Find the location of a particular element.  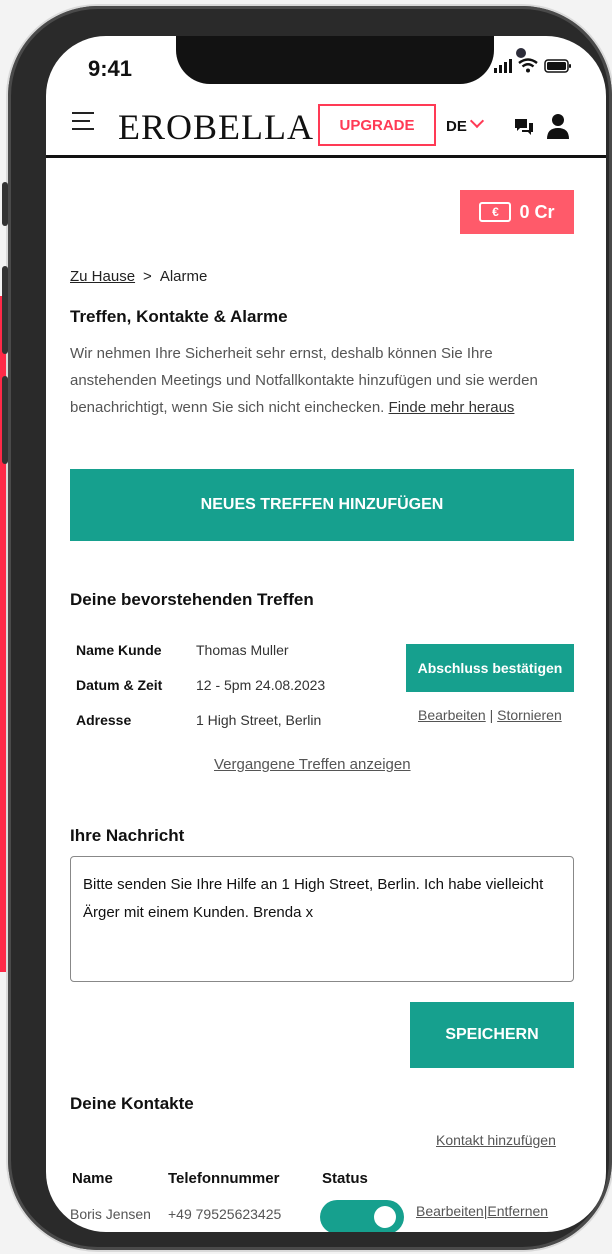

menu-icon is located at coordinates (84, 121).